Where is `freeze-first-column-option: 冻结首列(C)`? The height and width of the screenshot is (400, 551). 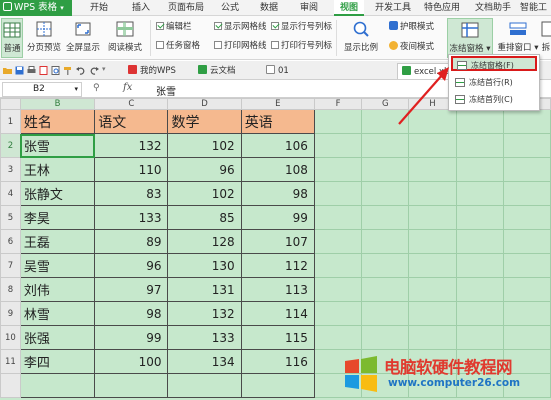
freeze-first-column-option: 冻结首列(C) is located at coordinates (494, 99).